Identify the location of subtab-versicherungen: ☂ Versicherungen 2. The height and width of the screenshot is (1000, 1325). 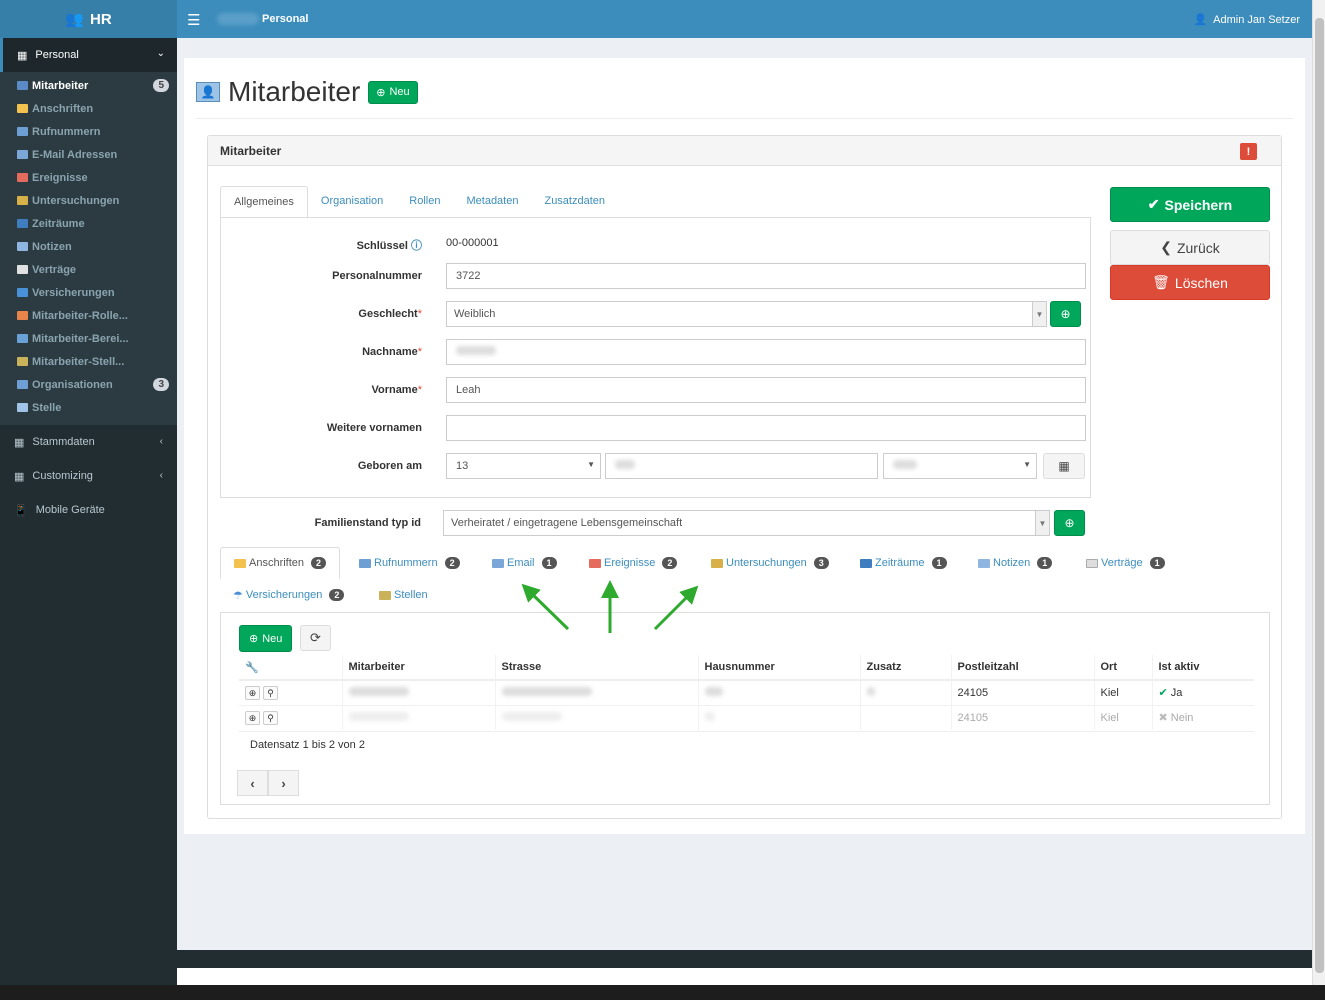
(288, 595).